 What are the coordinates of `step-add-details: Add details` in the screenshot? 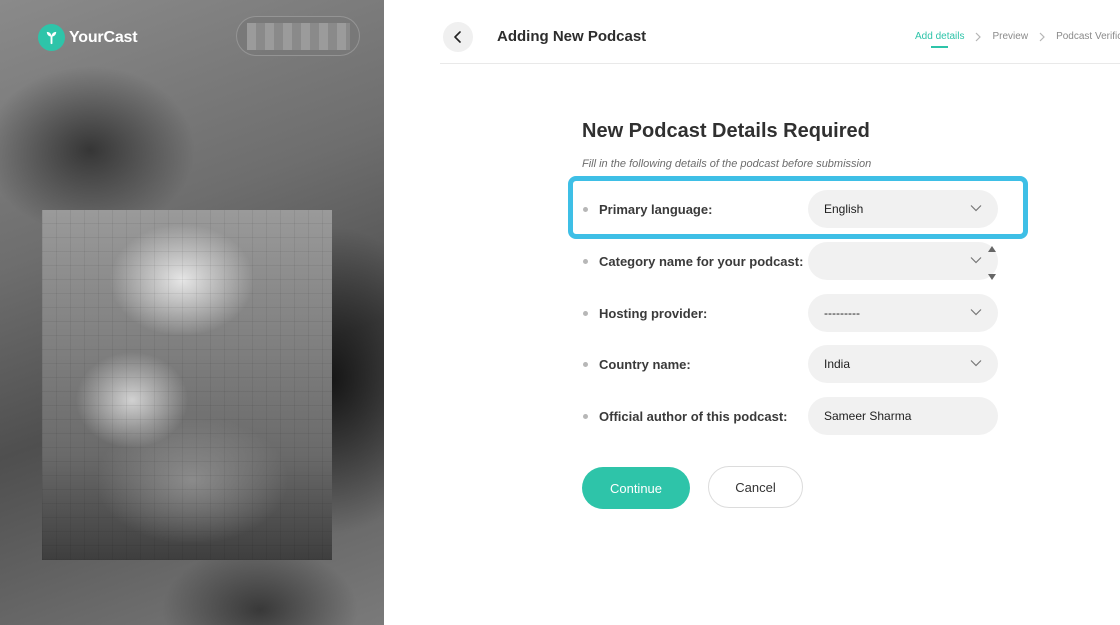 It's located at (939, 39).